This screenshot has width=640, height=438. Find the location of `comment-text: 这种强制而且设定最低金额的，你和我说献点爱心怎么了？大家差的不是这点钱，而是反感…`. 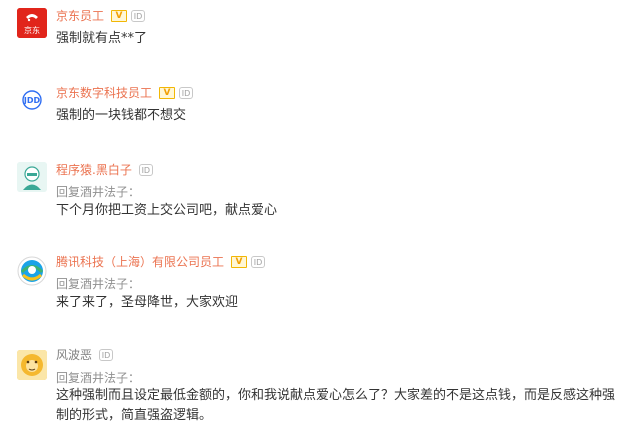

comment-text: 这种强制而且设定最低金额的，你和我说献点爱心怎么了？大家差的不是这点钱，而是反感… is located at coordinates (336, 405).